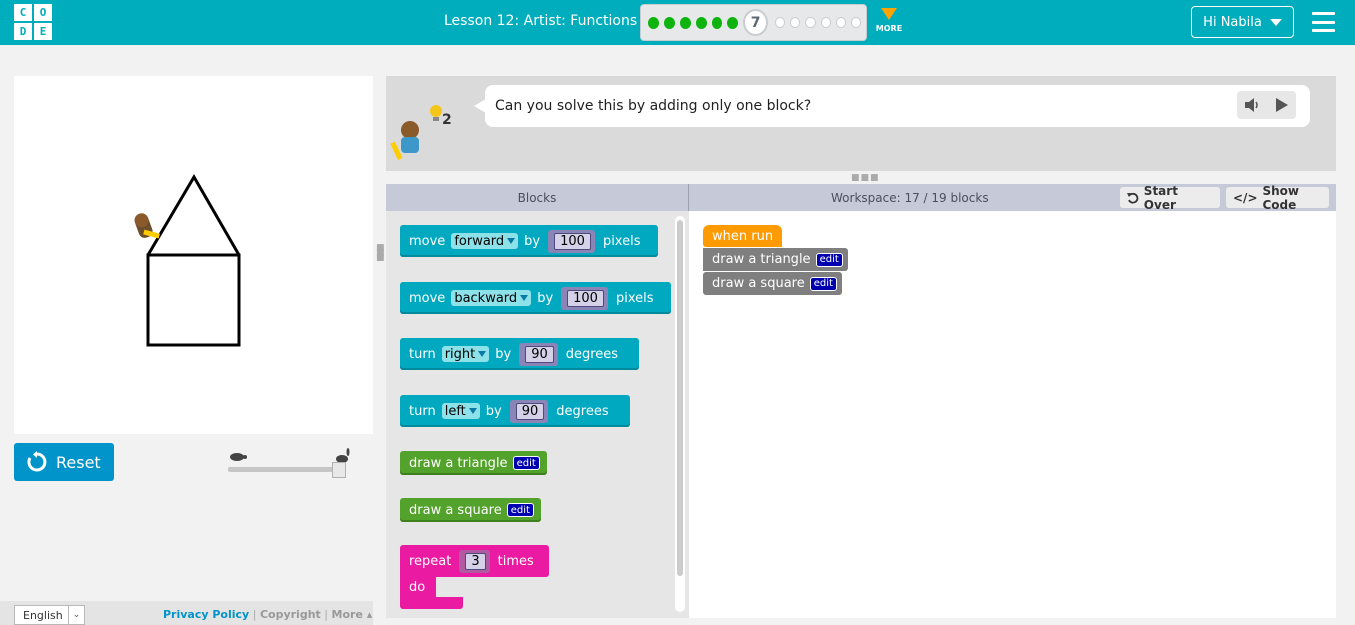 Image resolution: width=1355 pixels, height=625 pixels. I want to click on logo-letter-e: E, so click(43, 31).